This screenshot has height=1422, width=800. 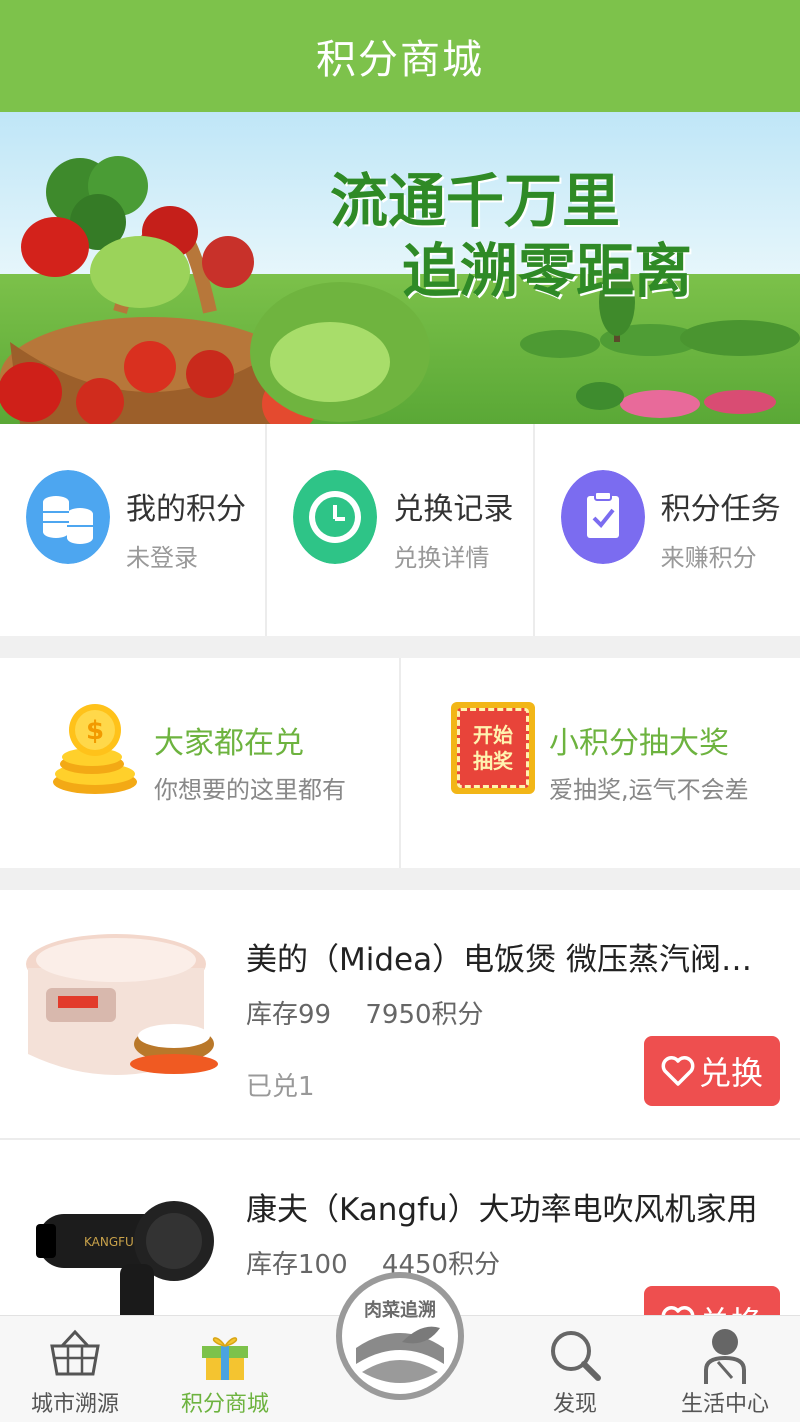 I want to click on center-logo-button: 肉菜追溯, so click(x=400, y=1336).